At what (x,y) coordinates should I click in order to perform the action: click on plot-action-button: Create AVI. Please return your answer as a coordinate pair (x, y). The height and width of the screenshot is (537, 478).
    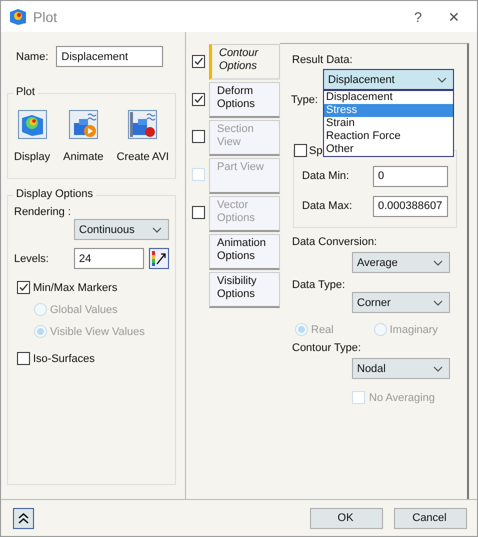
    Looking at the image, I should click on (142, 140).